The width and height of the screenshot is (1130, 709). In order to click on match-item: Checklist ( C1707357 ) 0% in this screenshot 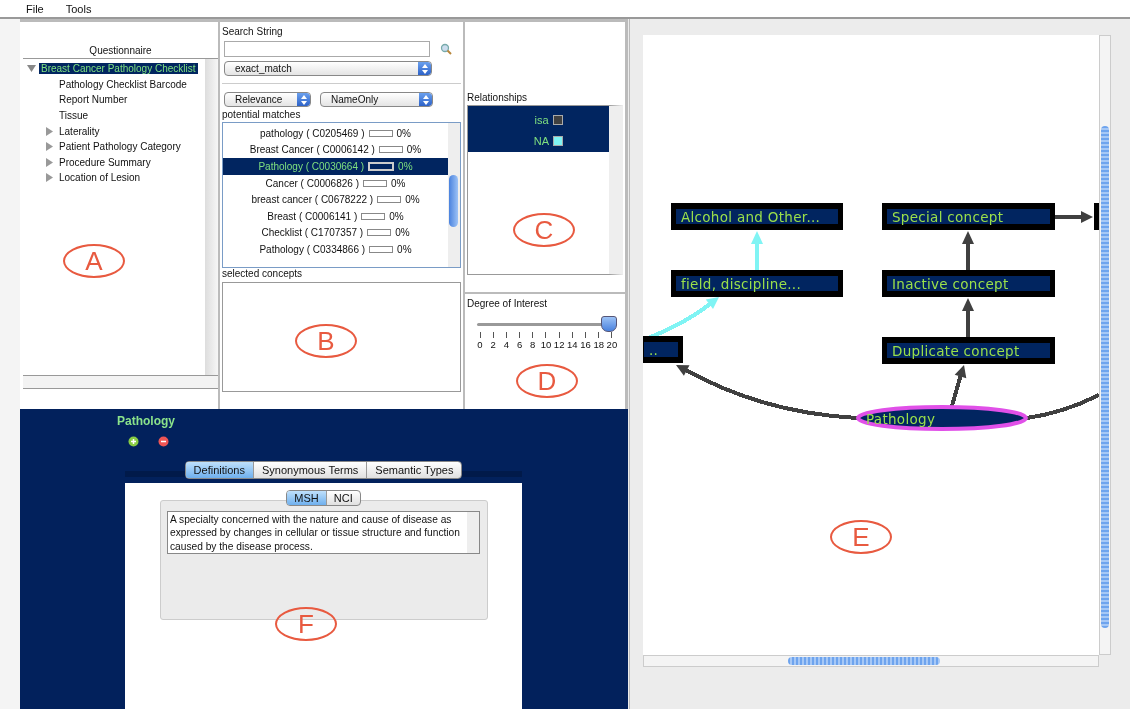, I will do `click(335, 233)`.